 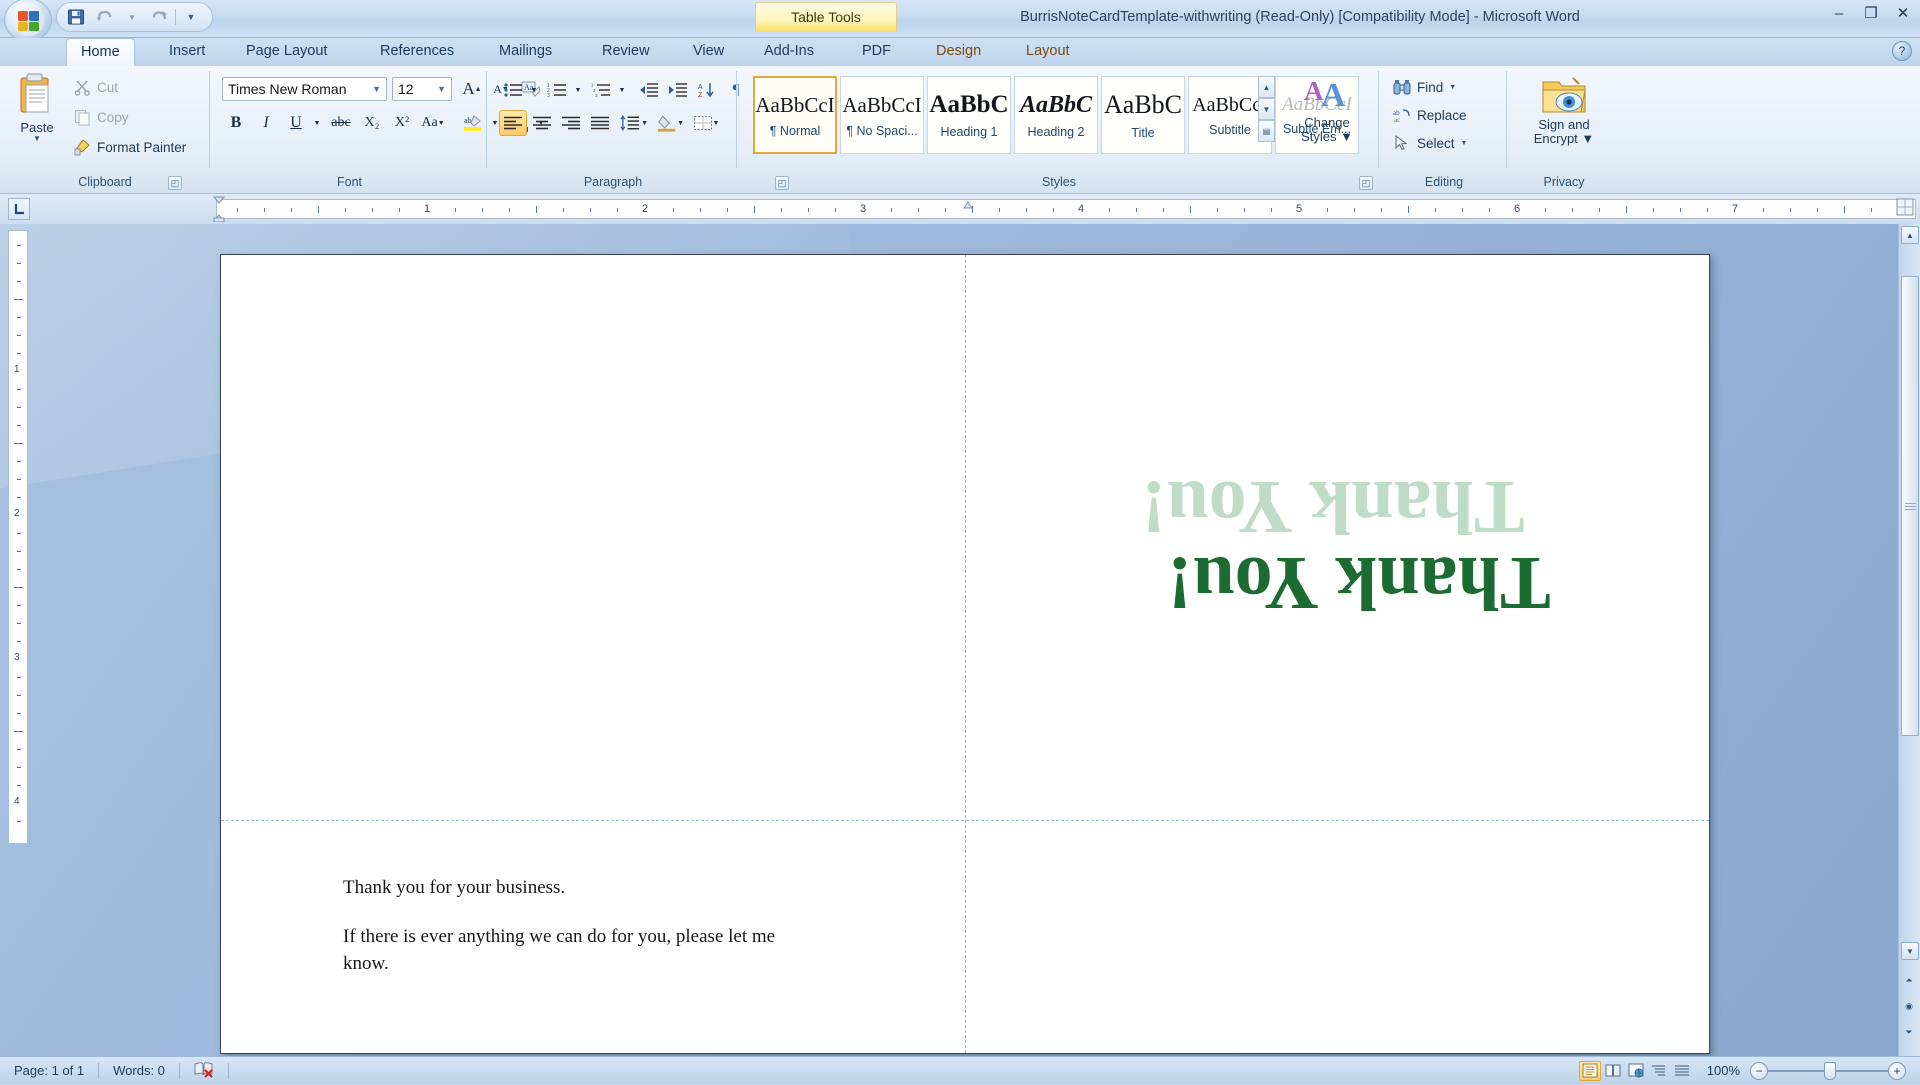 I want to click on format-painter-button: Format Painter, so click(x=130, y=147).